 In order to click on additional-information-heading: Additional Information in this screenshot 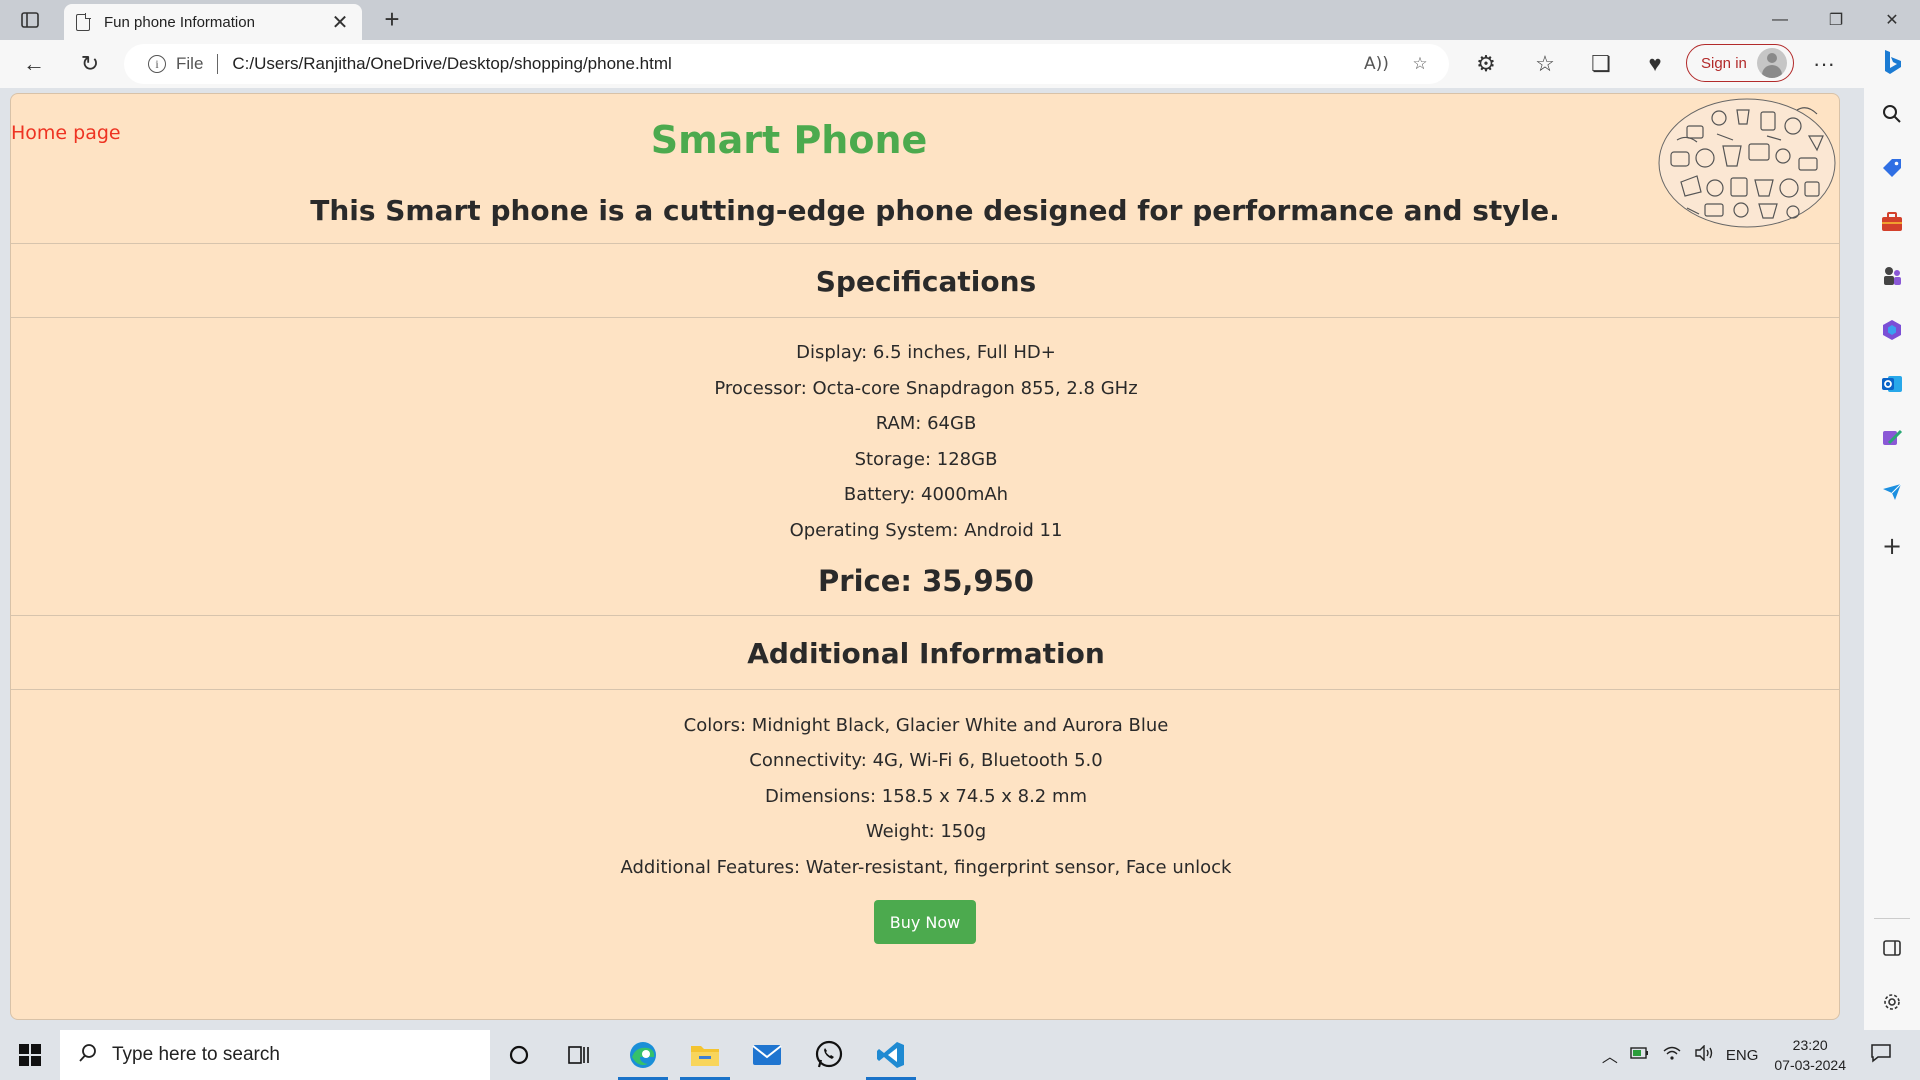, I will do `click(926, 653)`.